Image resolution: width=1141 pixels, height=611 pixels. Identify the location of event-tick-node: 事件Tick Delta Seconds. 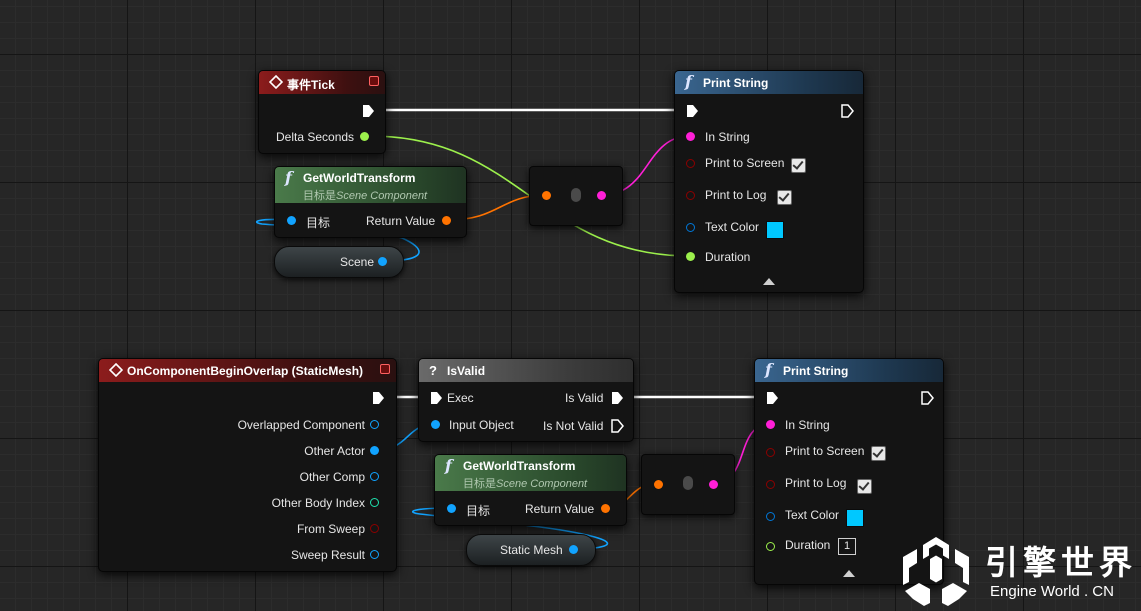
(322, 112).